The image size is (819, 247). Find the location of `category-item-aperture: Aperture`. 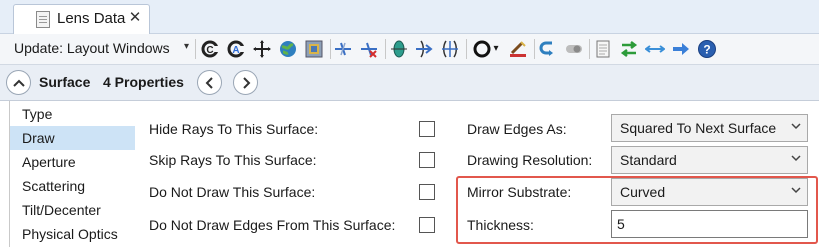

category-item-aperture: Aperture is located at coordinates (72, 162).